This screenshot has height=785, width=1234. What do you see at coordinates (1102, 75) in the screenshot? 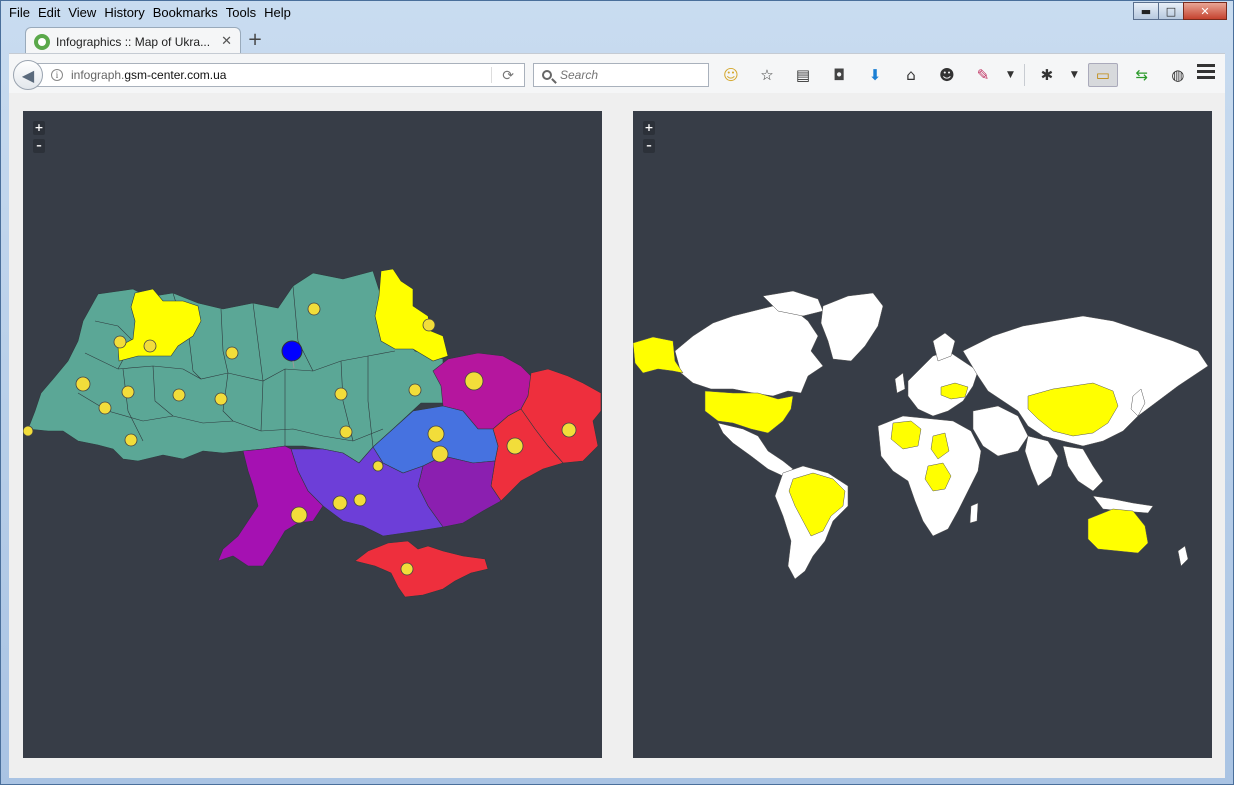
I see `ruler-icon: ▭` at bounding box center [1102, 75].